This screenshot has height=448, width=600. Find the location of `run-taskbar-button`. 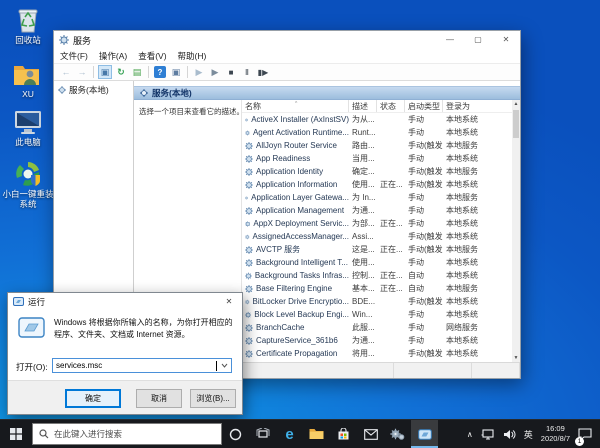

run-taskbar-button is located at coordinates (424, 434).